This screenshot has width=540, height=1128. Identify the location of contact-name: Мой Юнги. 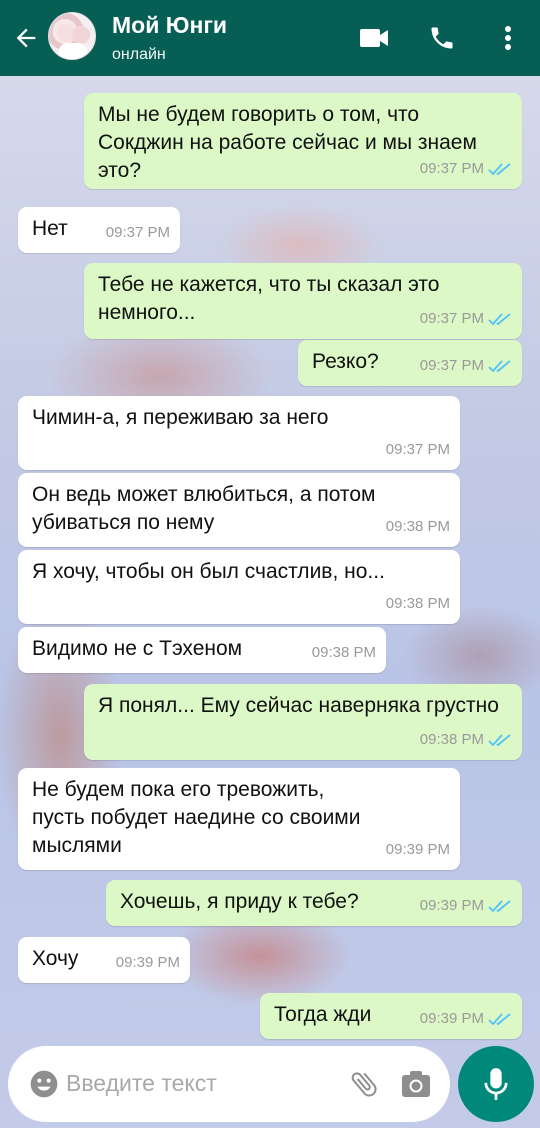
(169, 25).